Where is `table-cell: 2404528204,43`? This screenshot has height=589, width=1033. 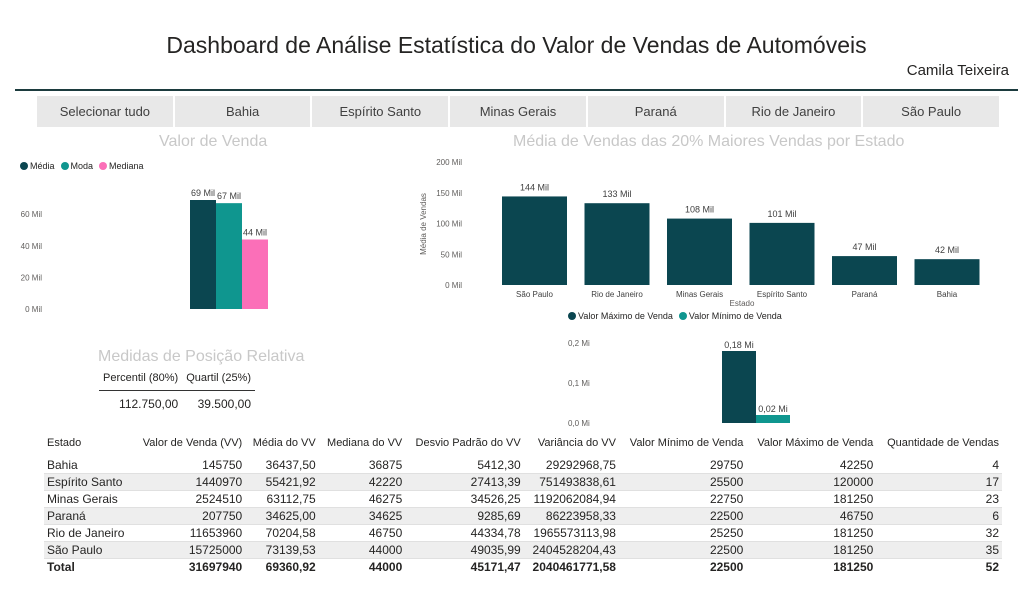
table-cell: 2404528204,43 is located at coordinates (571, 550).